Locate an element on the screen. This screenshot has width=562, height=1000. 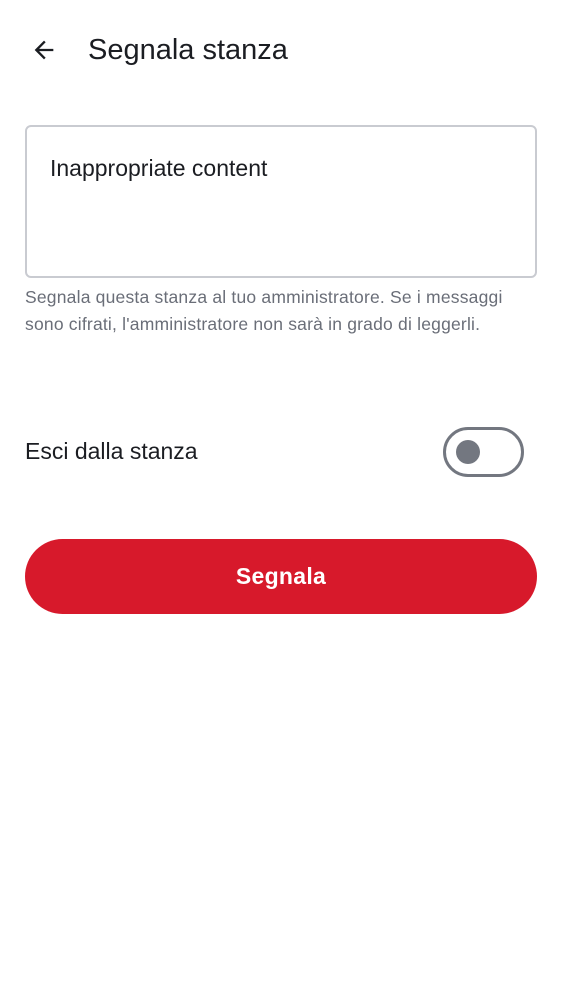
back-button is located at coordinates (44, 50).